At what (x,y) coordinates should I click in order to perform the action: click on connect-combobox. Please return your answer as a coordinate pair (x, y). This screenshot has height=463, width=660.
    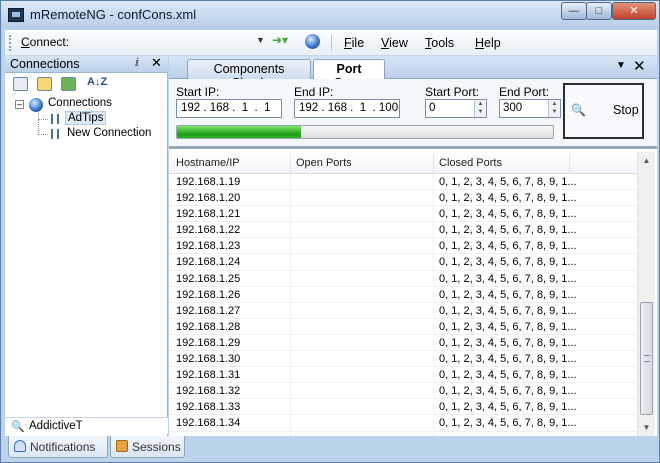
    Looking at the image, I should click on (174, 42).